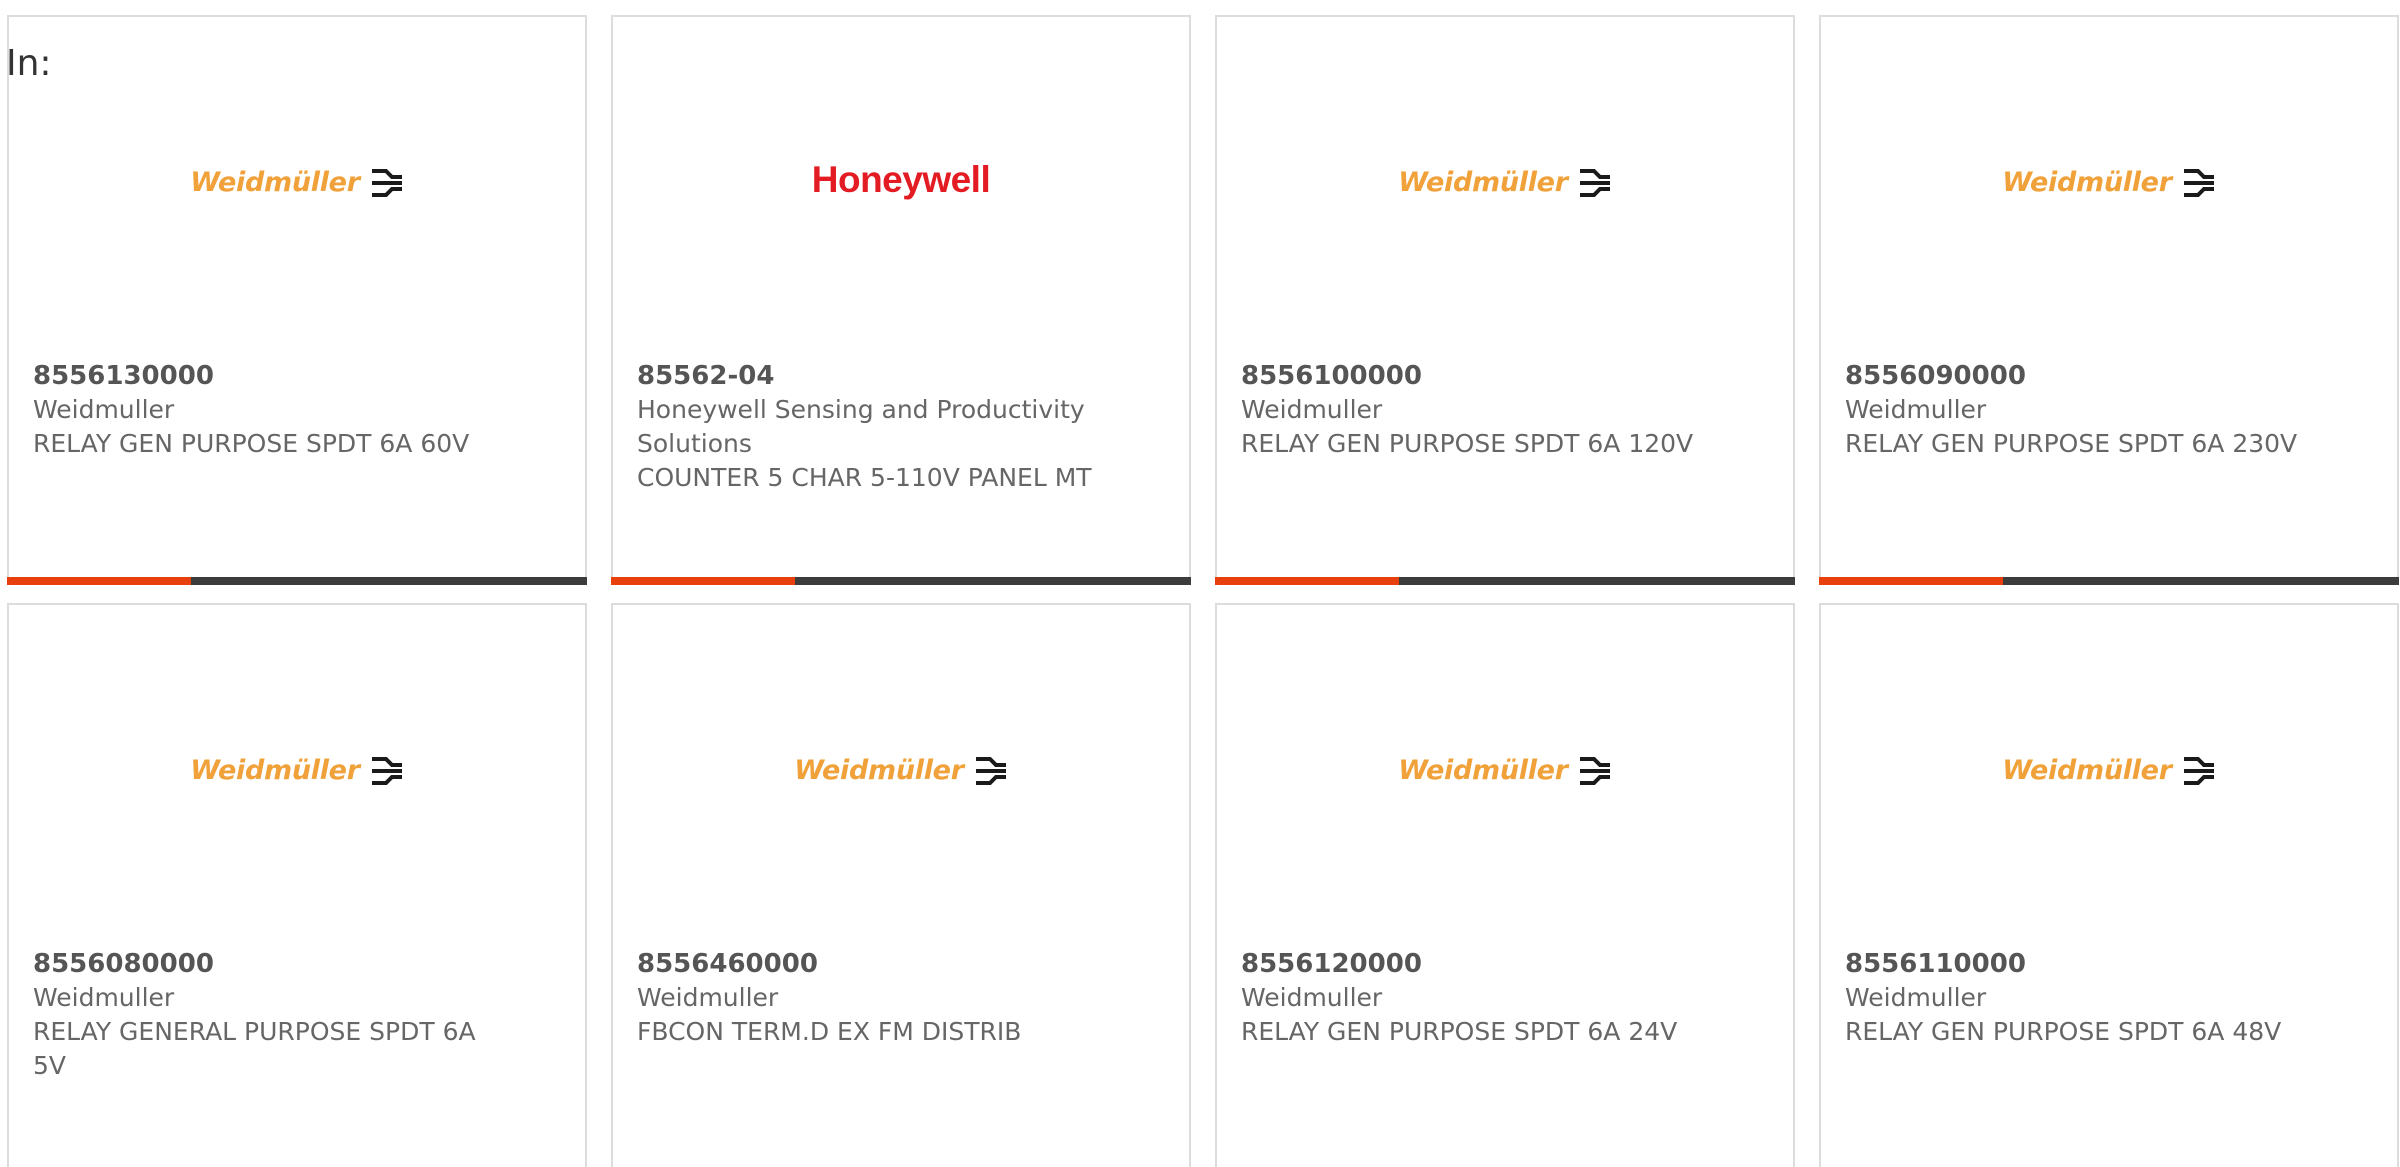 This screenshot has width=2400, height=1167. I want to click on part-number: 8556110000, so click(2075, 964).